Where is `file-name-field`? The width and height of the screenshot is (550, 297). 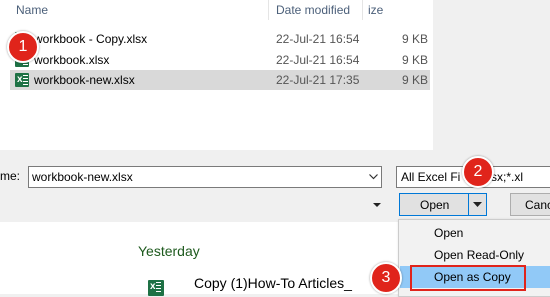 file-name-field is located at coordinates (205, 177).